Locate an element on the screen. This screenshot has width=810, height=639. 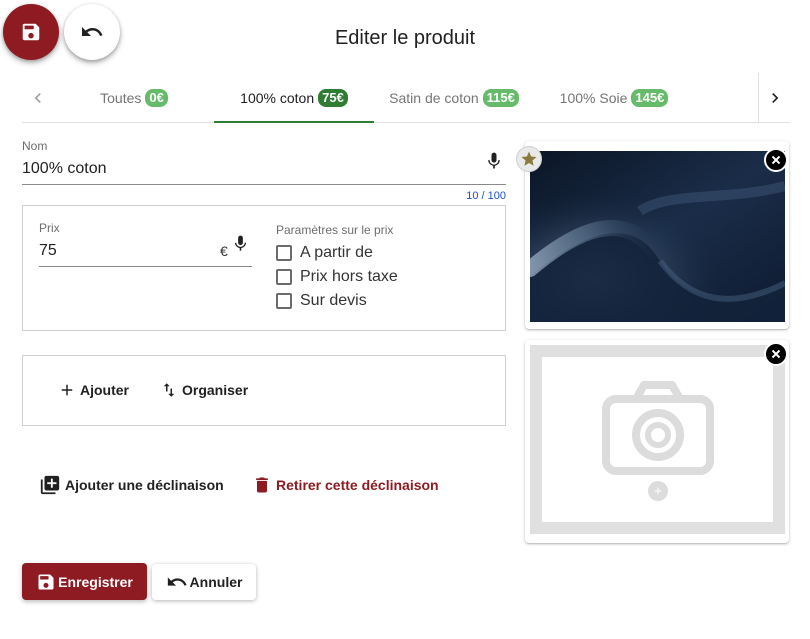
cancel-label: Annuler is located at coordinates (216, 582).